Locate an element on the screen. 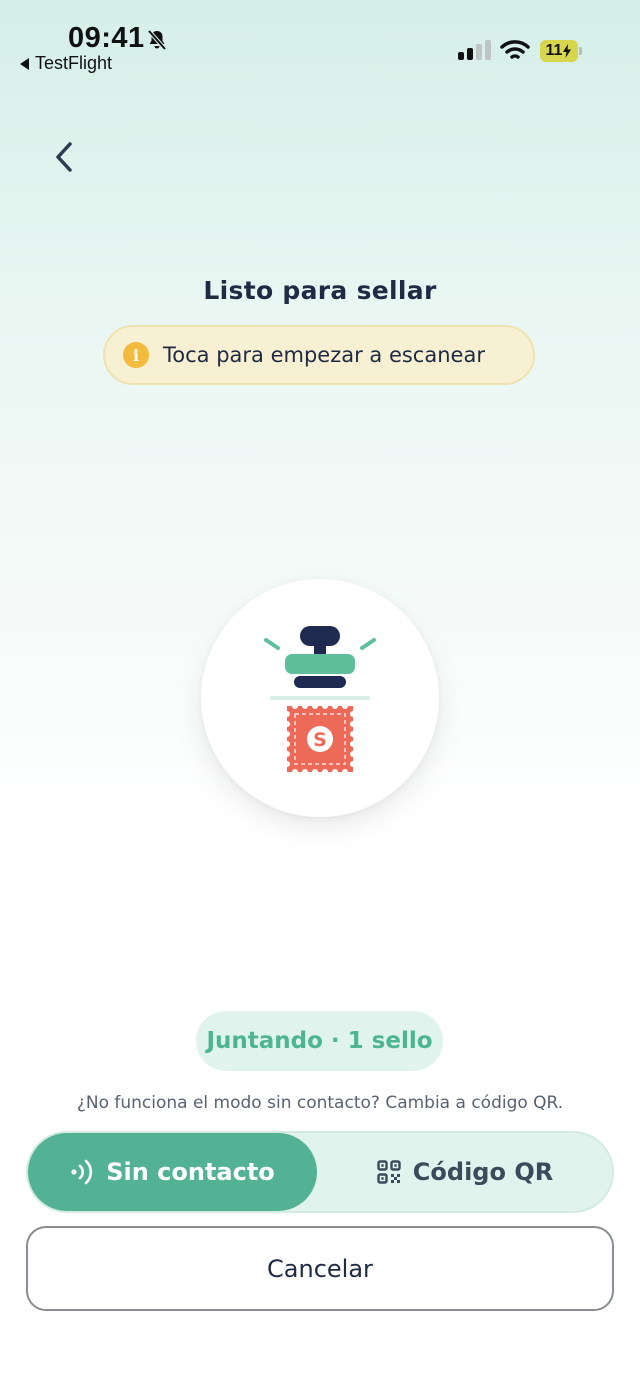 The height and width of the screenshot is (1391, 640). cellular-signal-icon is located at coordinates (474, 50).